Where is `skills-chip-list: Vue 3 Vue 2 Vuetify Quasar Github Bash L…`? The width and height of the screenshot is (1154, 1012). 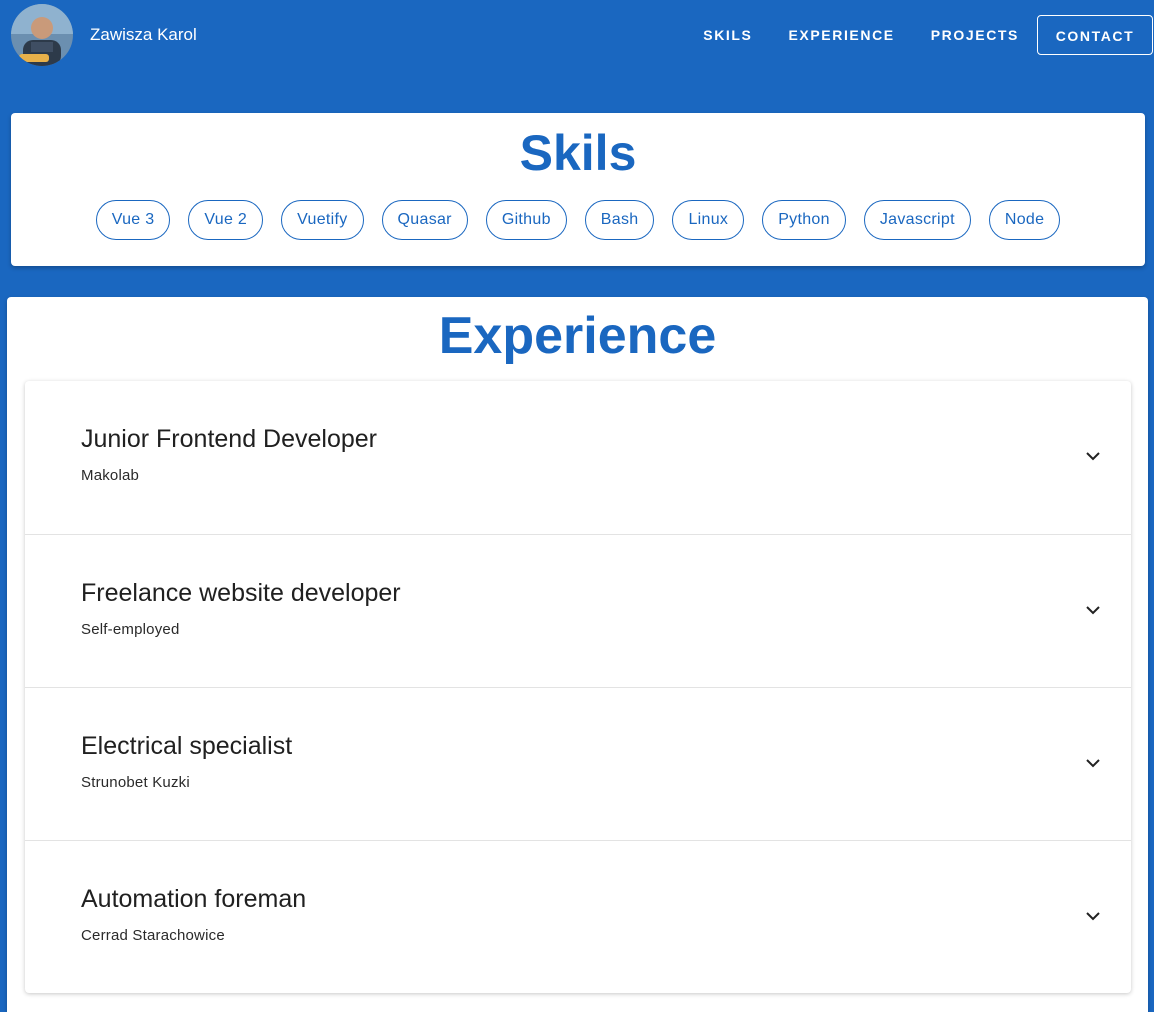 skills-chip-list: Vue 3 Vue 2 Vuetify Quasar Github Bash L… is located at coordinates (578, 220).